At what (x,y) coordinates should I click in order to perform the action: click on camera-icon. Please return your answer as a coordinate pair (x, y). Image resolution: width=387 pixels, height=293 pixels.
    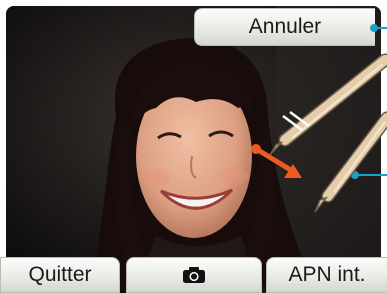
    Looking at the image, I should click on (194, 275).